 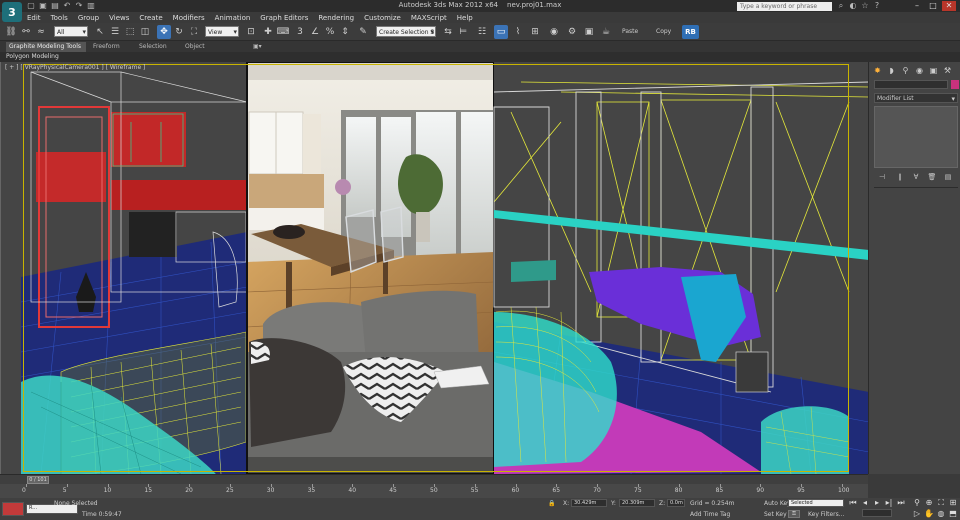 What do you see at coordinates (917, 513) in the screenshot?
I see `field-of-view-icon: ▷` at bounding box center [917, 513].